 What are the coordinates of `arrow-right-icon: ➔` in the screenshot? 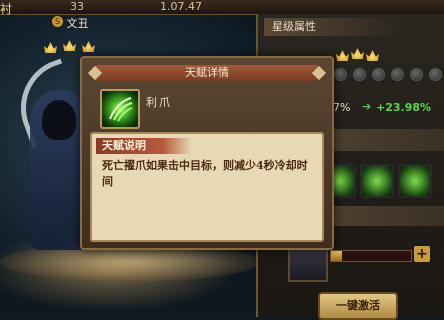 It's located at (367, 106).